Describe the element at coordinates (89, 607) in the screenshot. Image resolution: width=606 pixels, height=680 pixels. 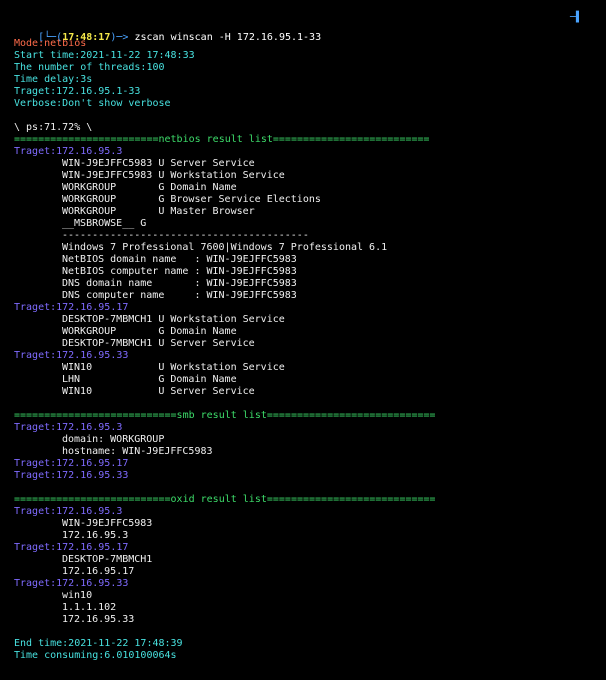
I see `oxid-result-line: 1.1.1.102` at that location.